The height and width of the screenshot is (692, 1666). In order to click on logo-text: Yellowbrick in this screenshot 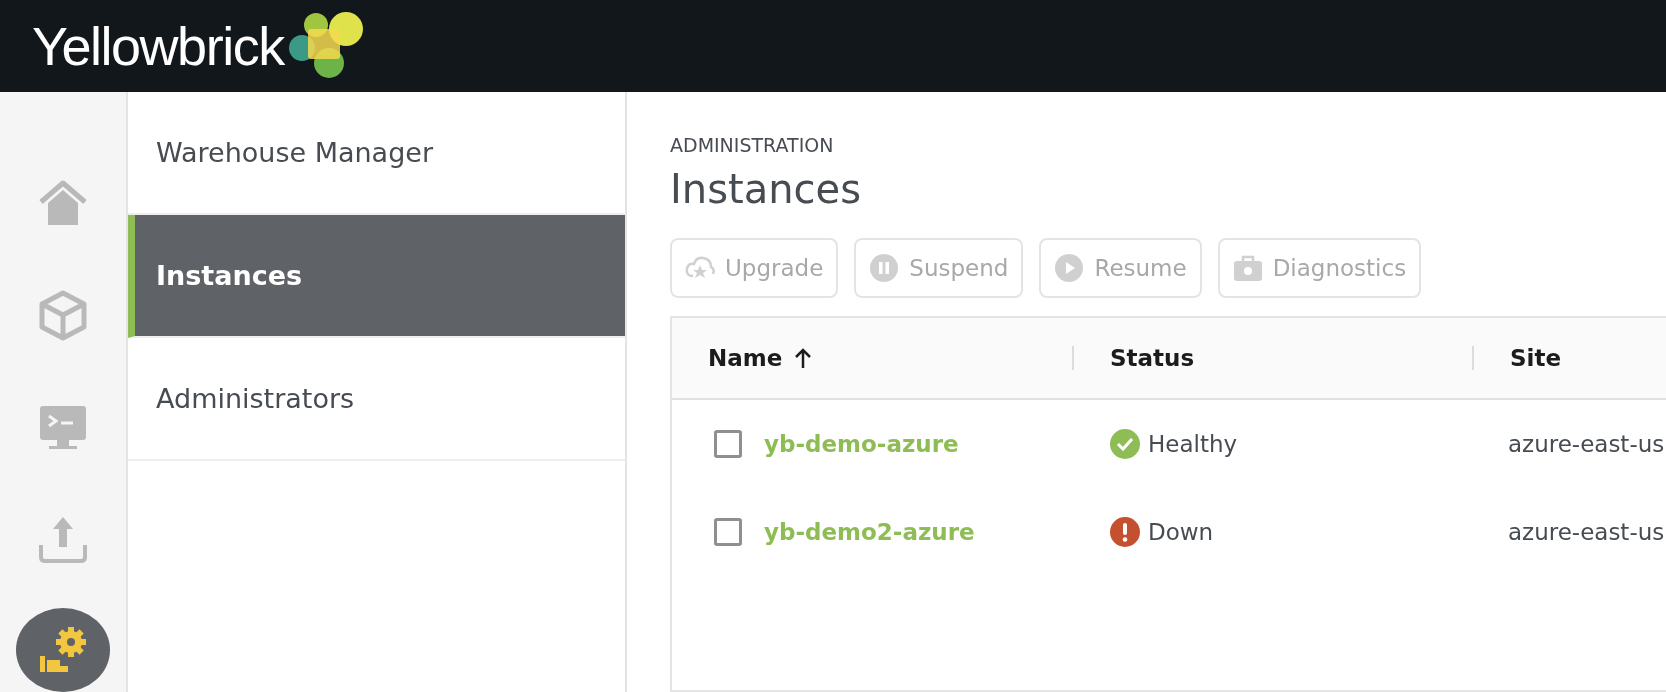, I will do `click(158, 46)`.